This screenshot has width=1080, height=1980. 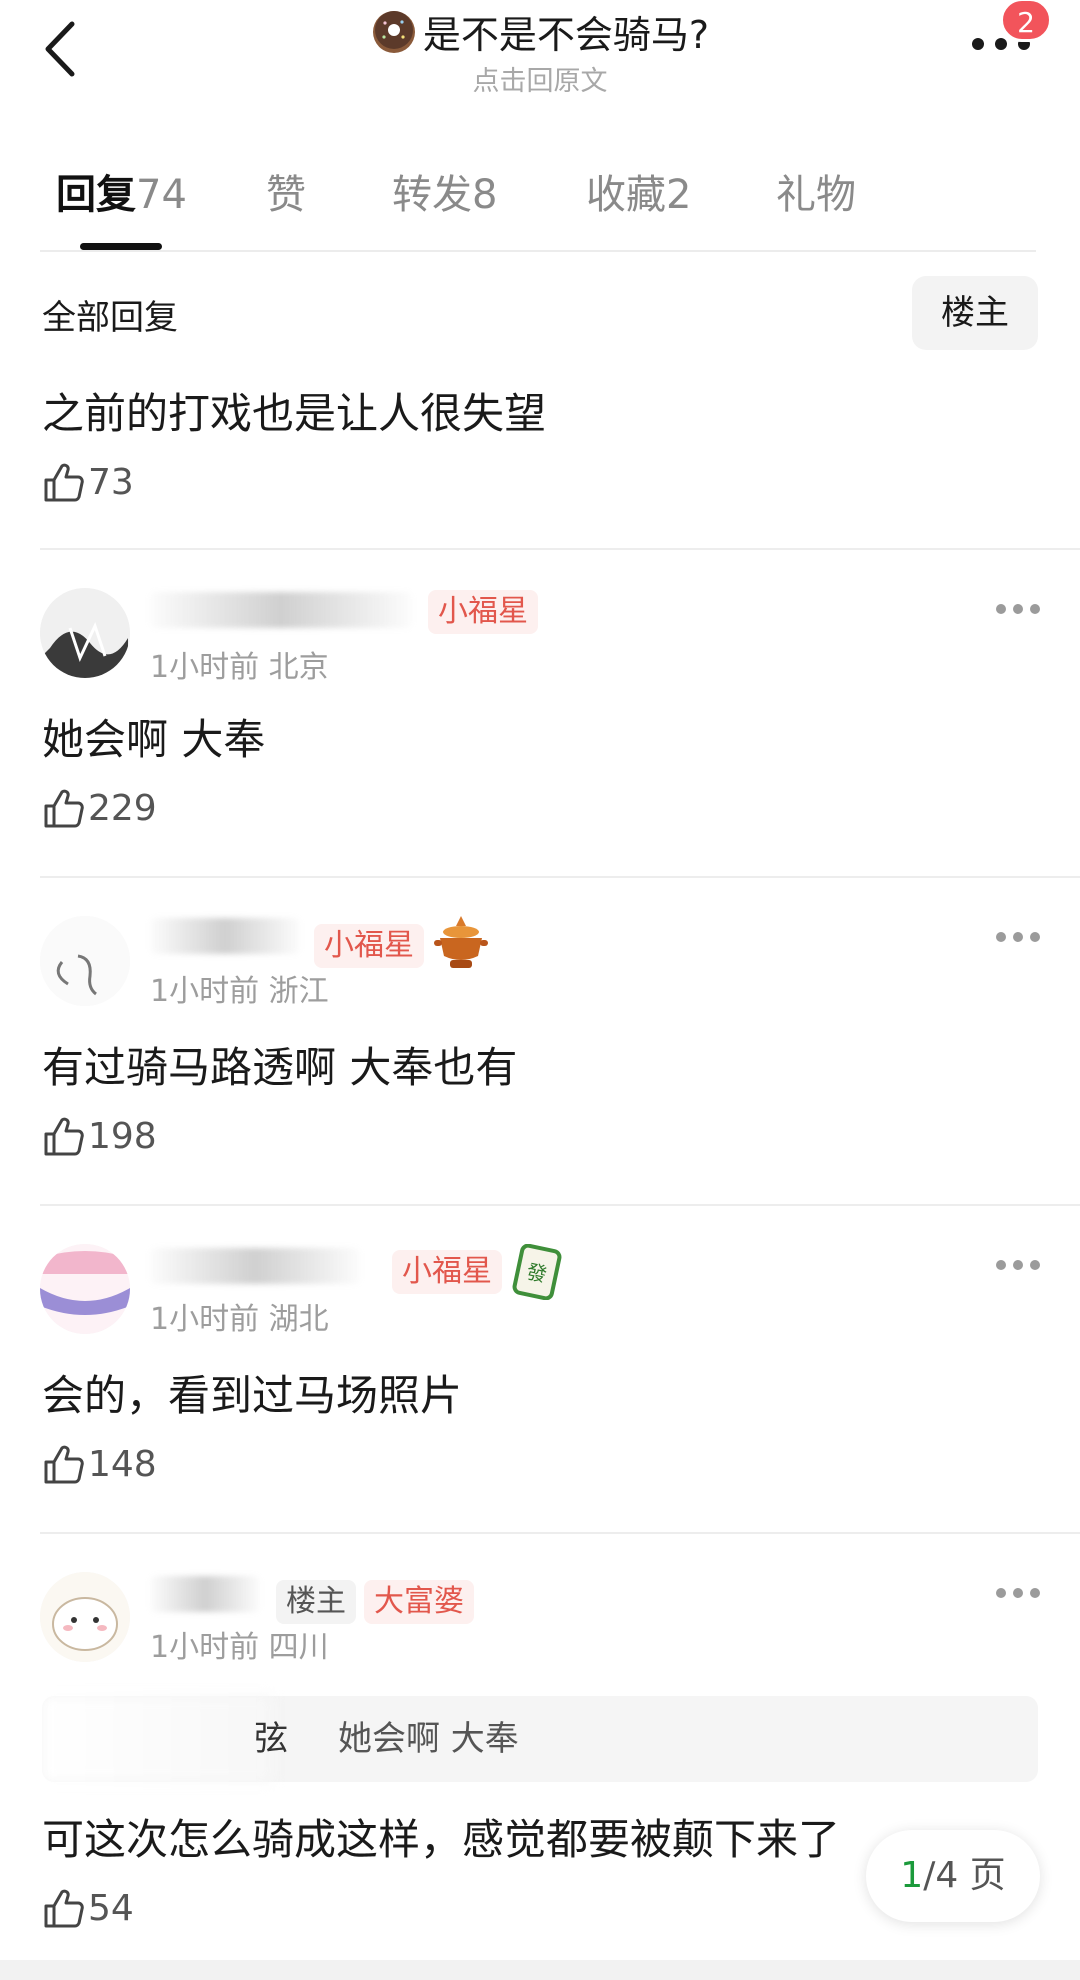 I want to click on mahjong-tile-icon: 發, so click(x=537, y=1272).